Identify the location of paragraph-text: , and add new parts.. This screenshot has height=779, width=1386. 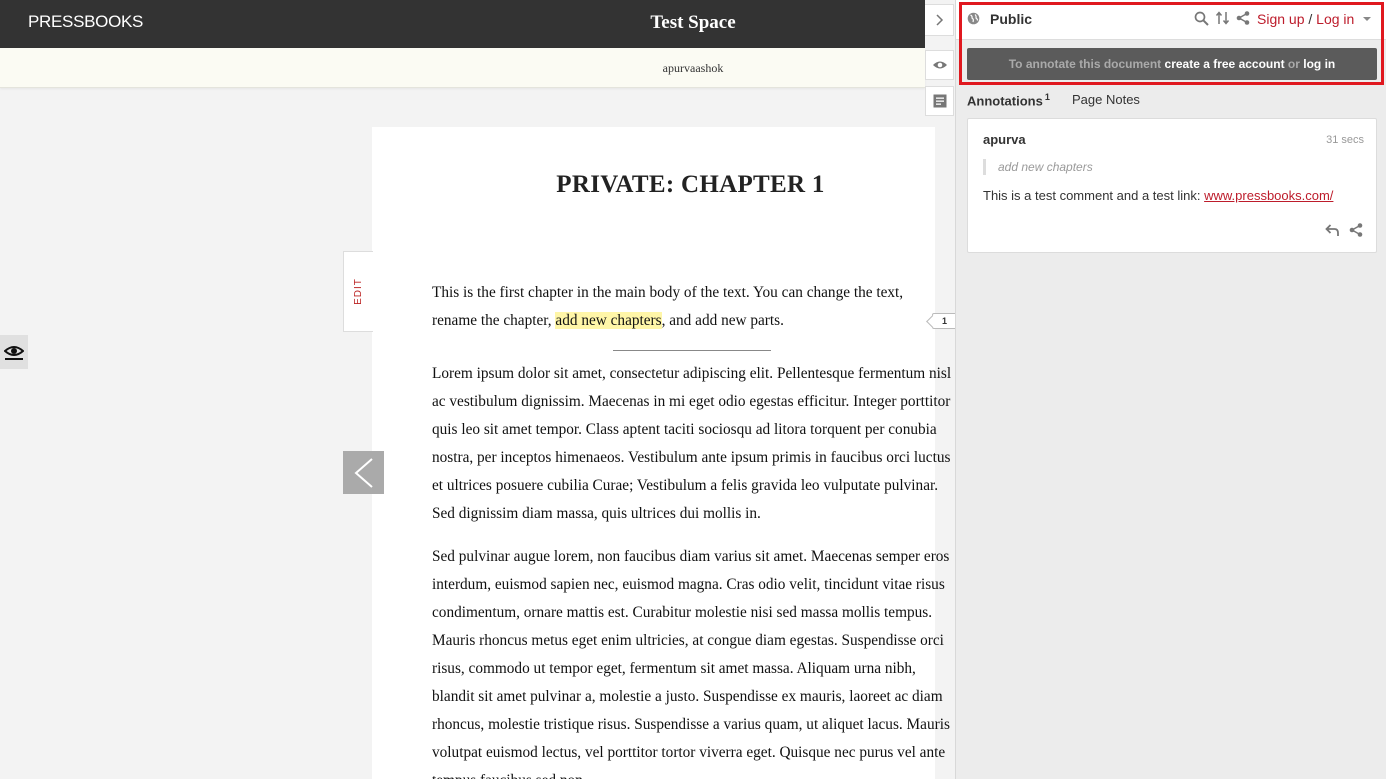
(722, 320).